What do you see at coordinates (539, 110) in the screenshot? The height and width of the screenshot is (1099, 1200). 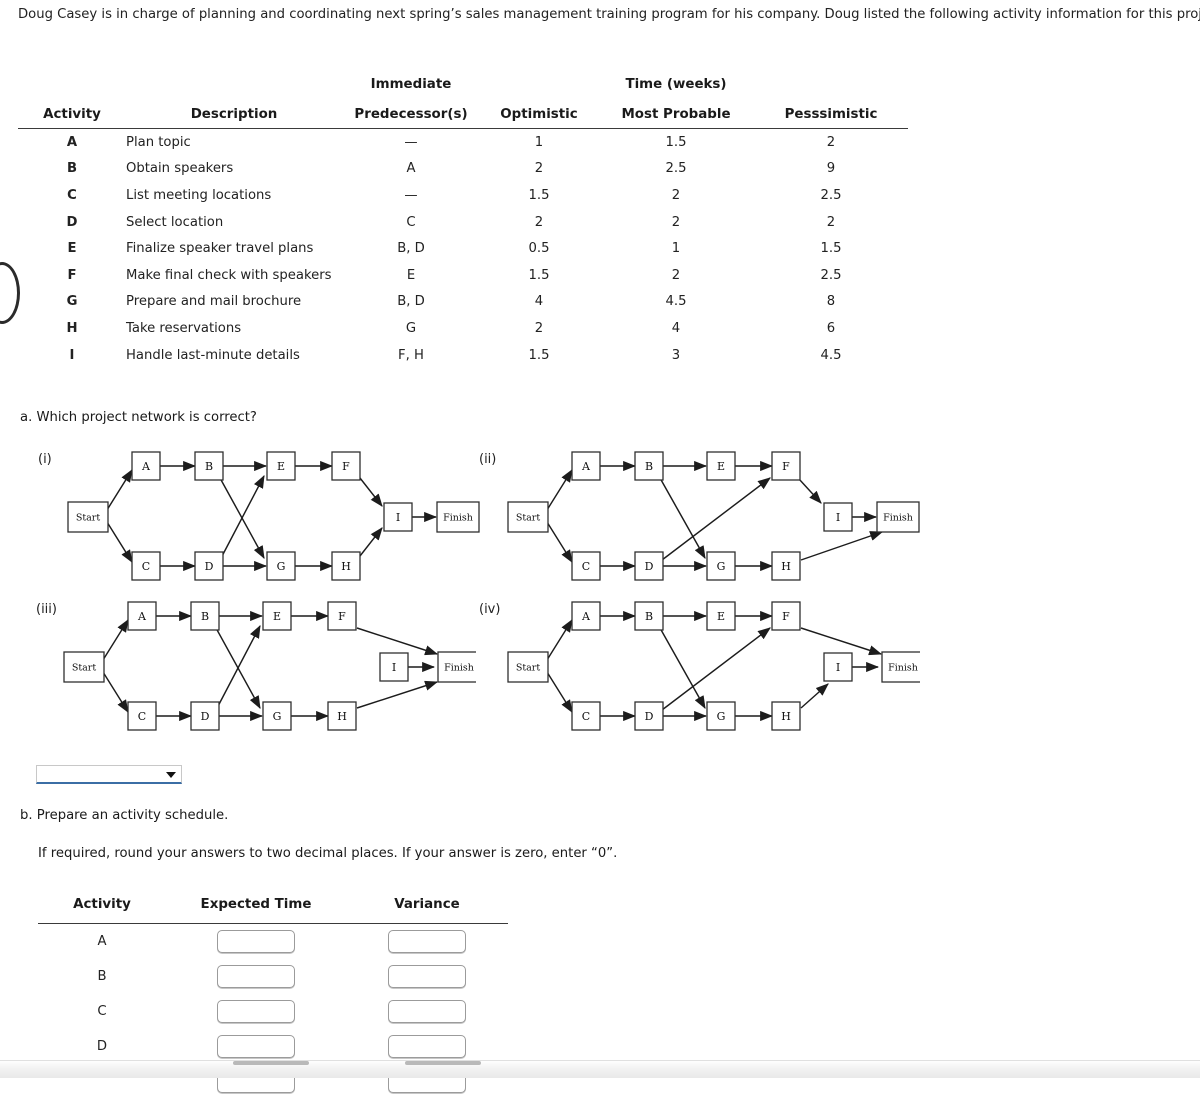 I see `col-header-optimistic: Optimistic` at bounding box center [539, 110].